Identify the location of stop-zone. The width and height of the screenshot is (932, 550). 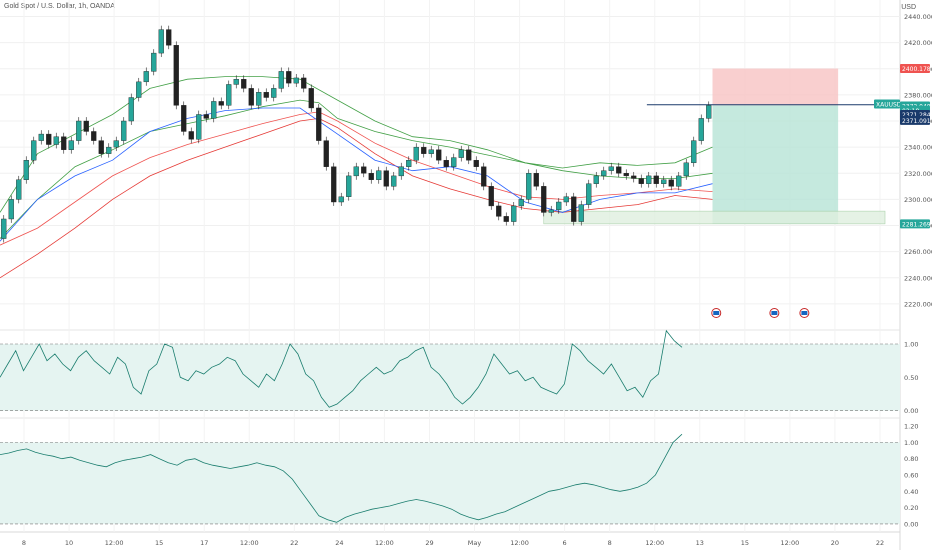
(775, 87).